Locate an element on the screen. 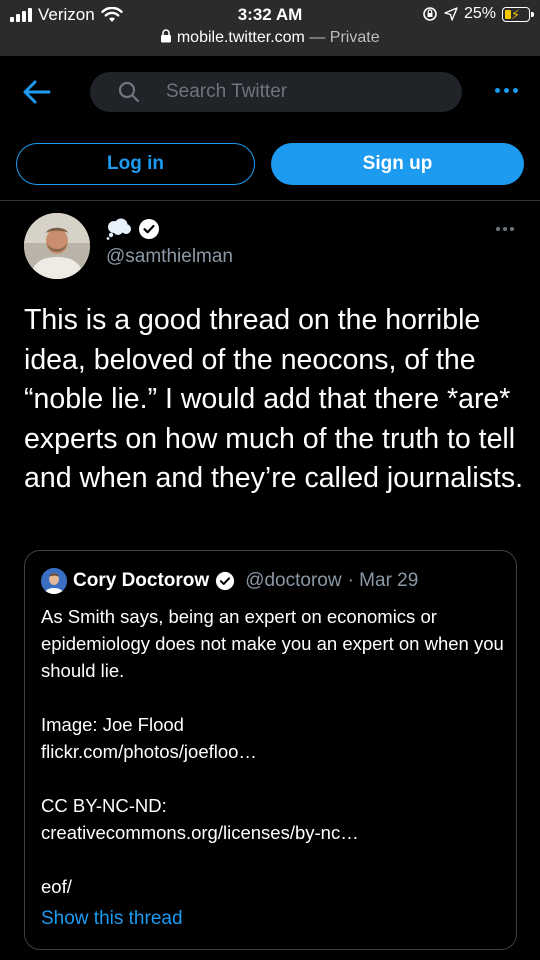 The height and width of the screenshot is (960, 540). url-host: mobile.twitter.com is located at coordinates (240, 37).